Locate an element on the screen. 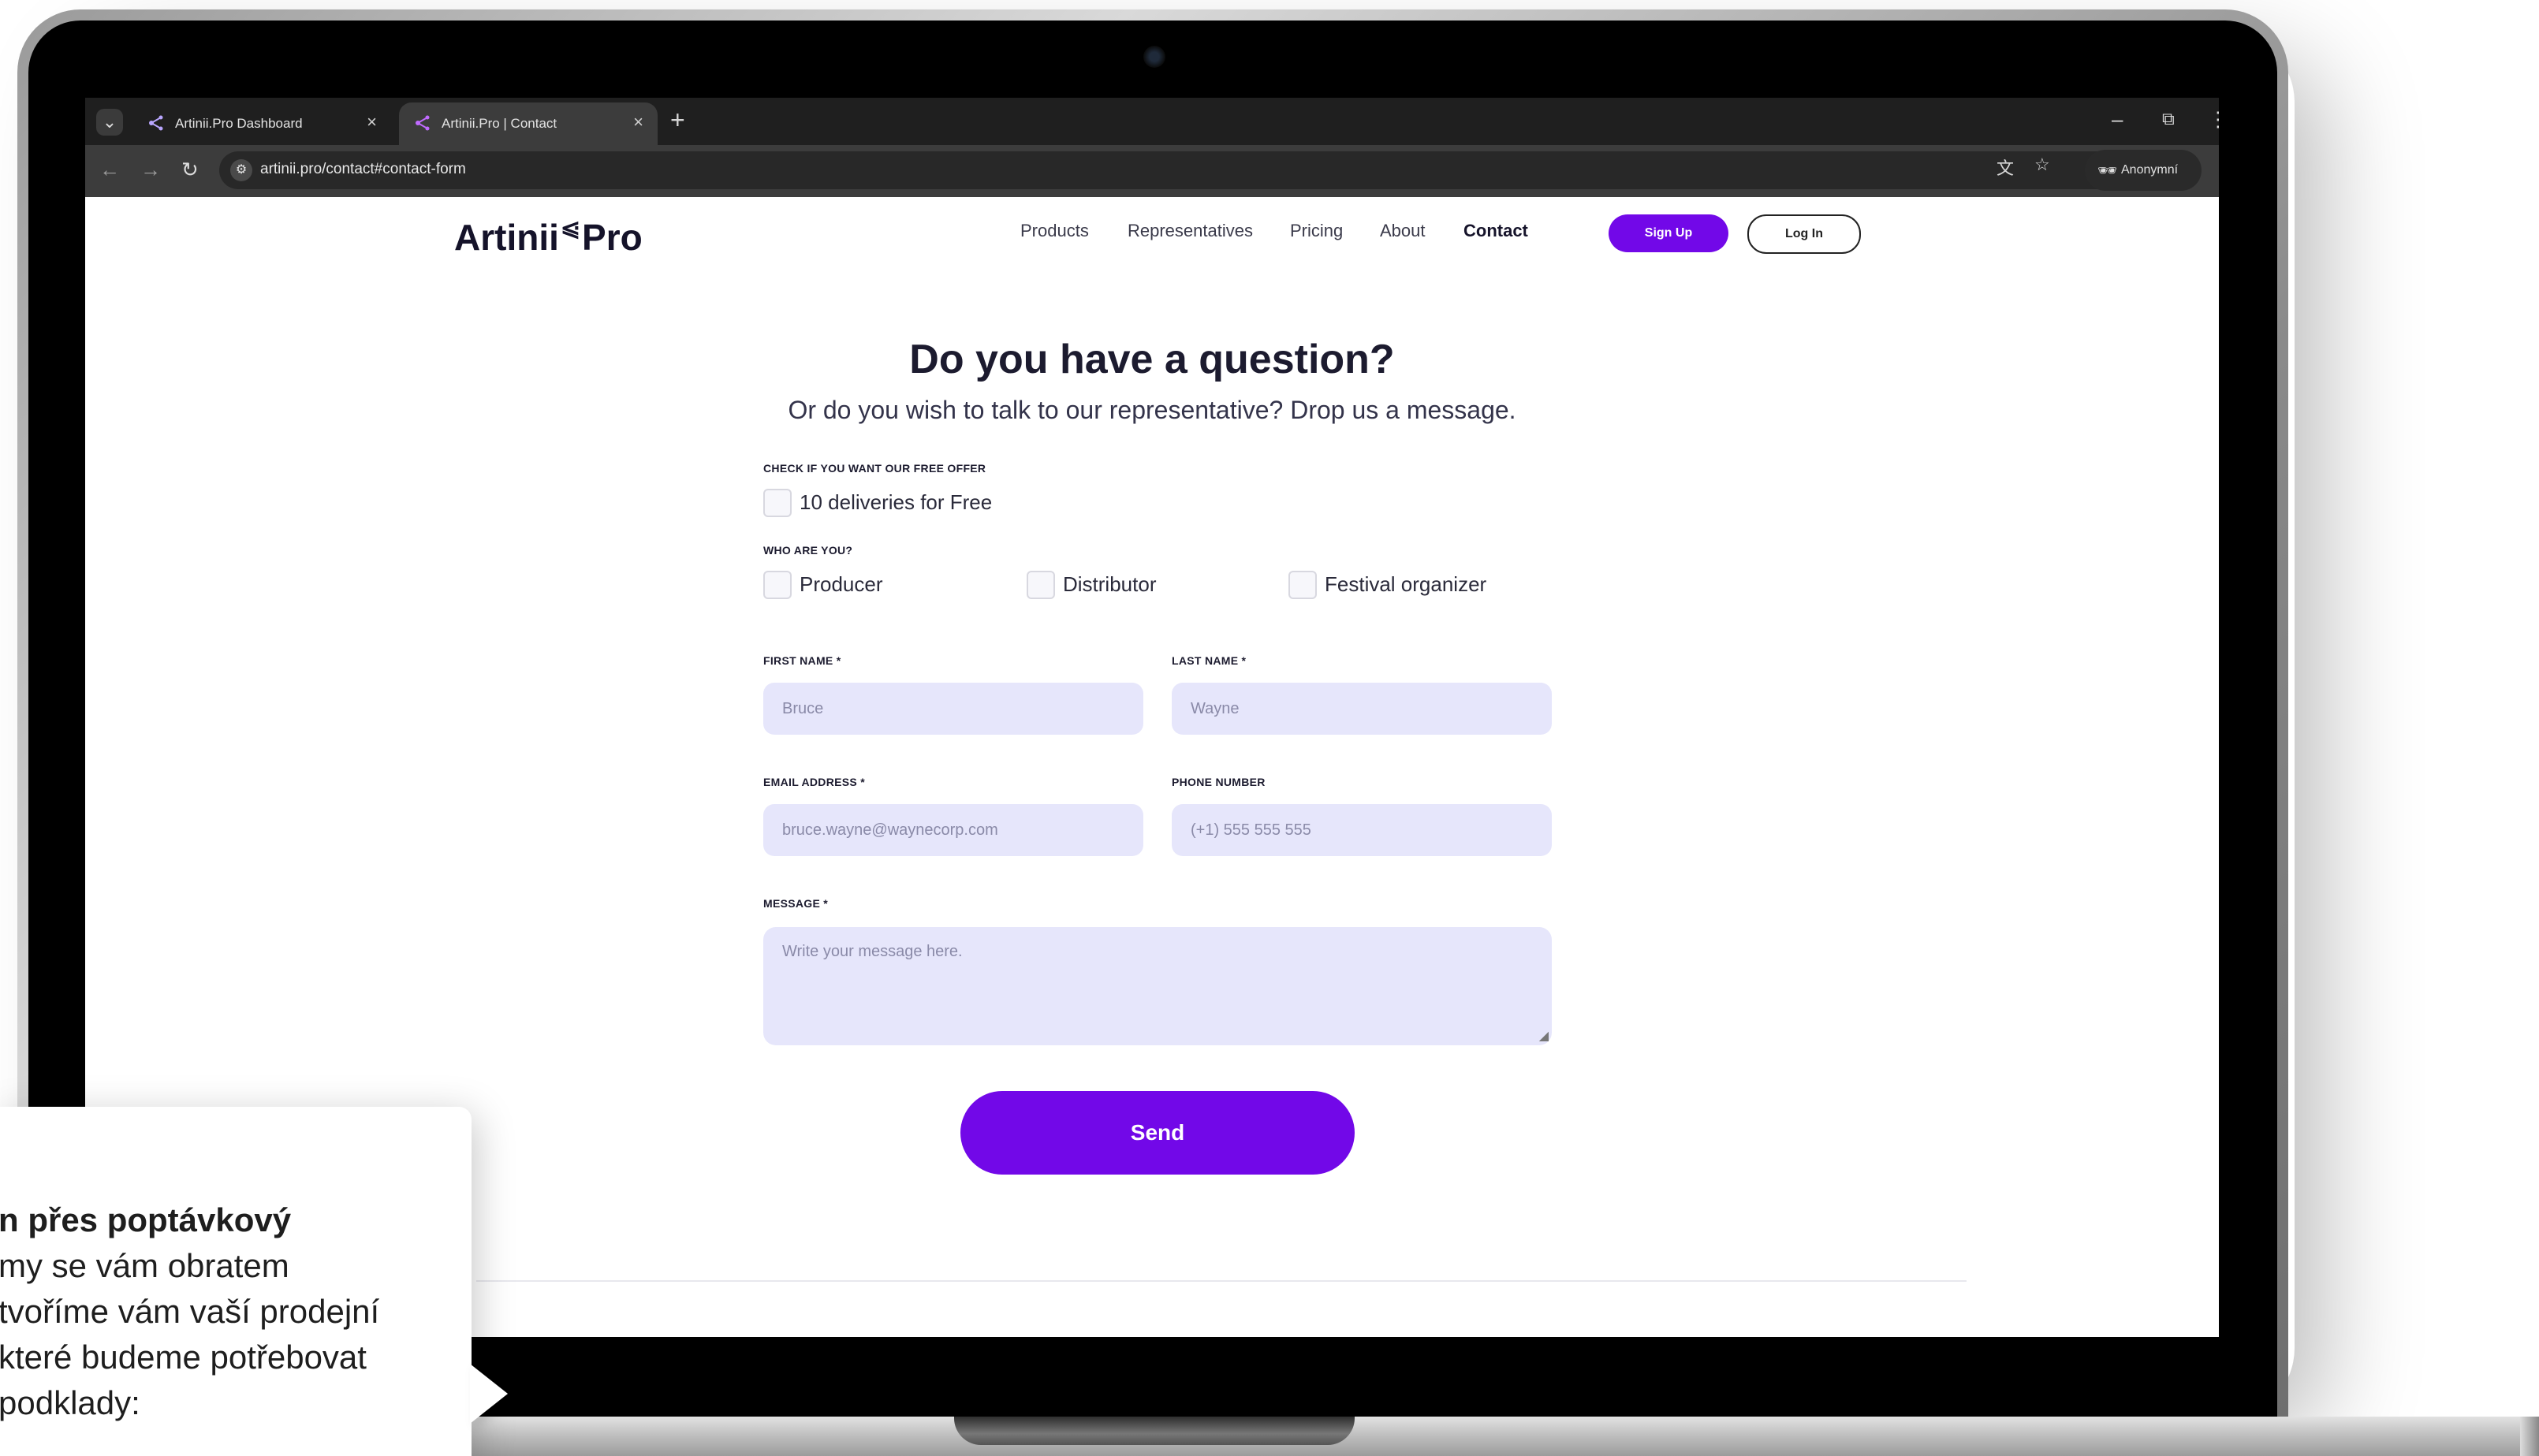 The width and height of the screenshot is (2539, 1456). producer-option: Producer is located at coordinates (841, 584).